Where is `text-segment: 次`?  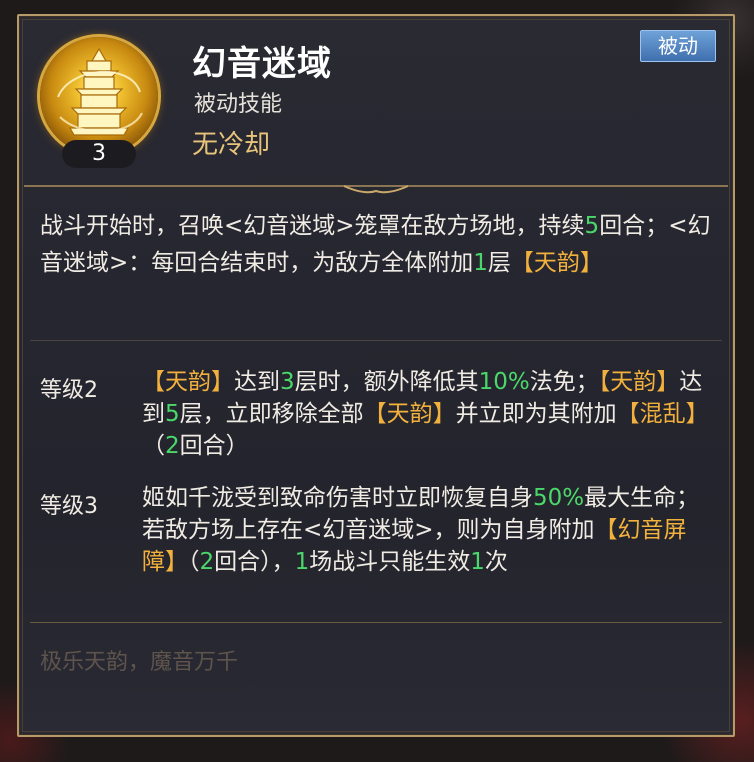 text-segment: 次 is located at coordinates (496, 562).